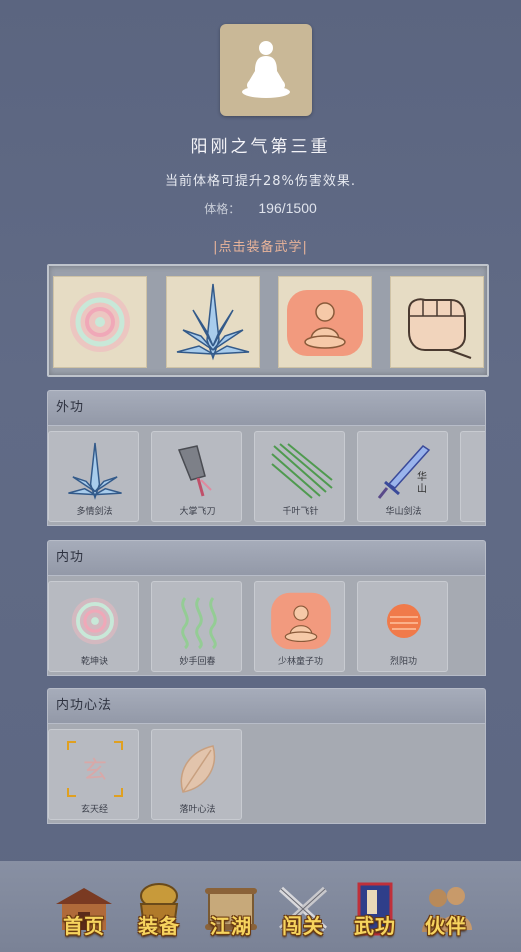  What do you see at coordinates (197, 662) in the screenshot?
I see `skill-name: 妙手回春` at bounding box center [197, 662].